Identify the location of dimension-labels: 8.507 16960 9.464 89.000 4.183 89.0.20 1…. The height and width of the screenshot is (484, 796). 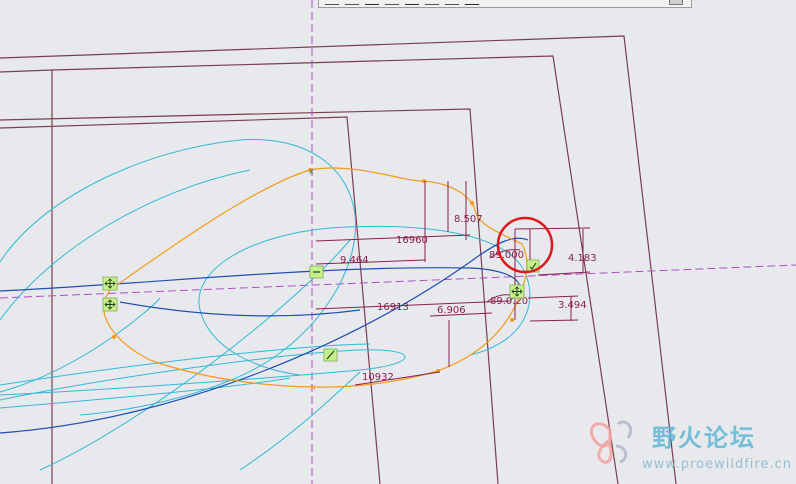
(468, 298).